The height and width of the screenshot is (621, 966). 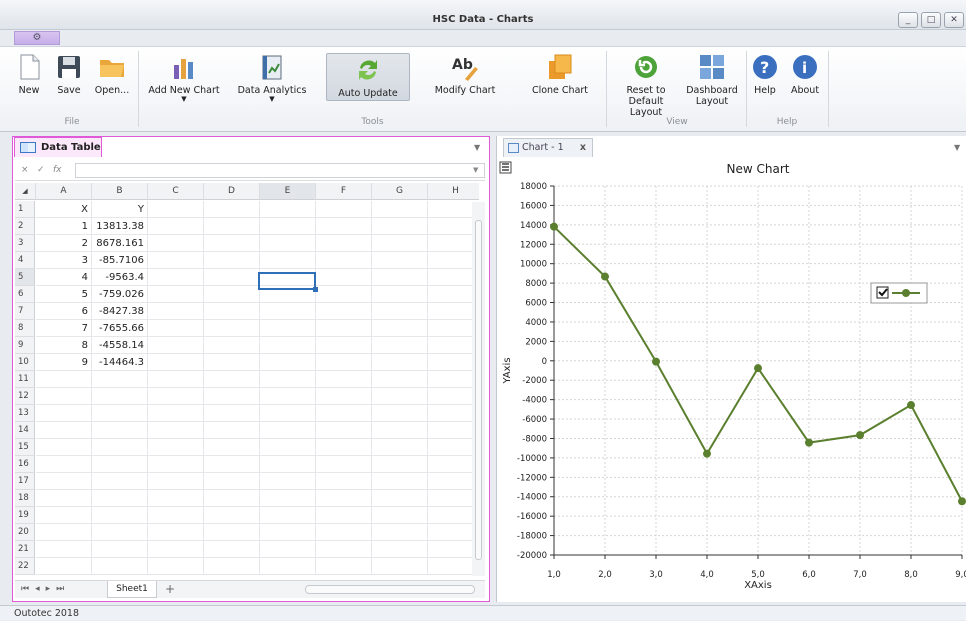 I want to click on close-button: ✕, so click(x=954, y=20).